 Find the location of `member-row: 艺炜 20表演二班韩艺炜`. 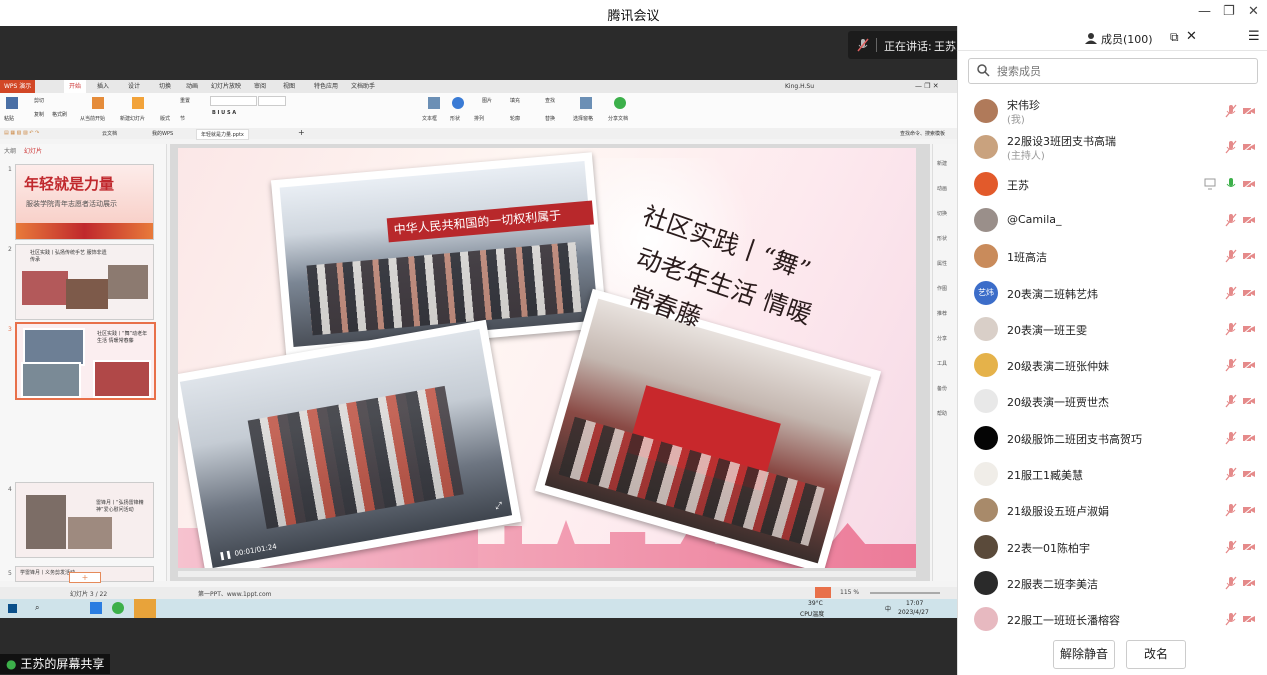

member-row: 艺炜 20表演二班韩艺炜 is located at coordinates (1112, 293).